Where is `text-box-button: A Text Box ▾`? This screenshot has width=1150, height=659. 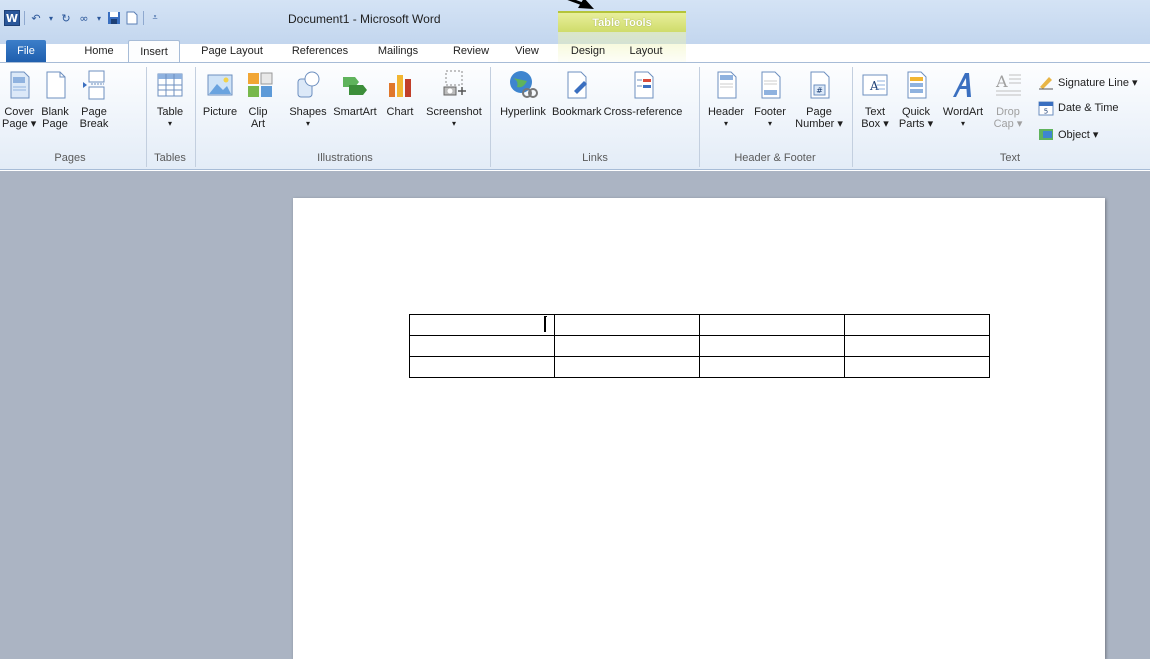 text-box-button: A Text Box ▾ is located at coordinates (875, 99).